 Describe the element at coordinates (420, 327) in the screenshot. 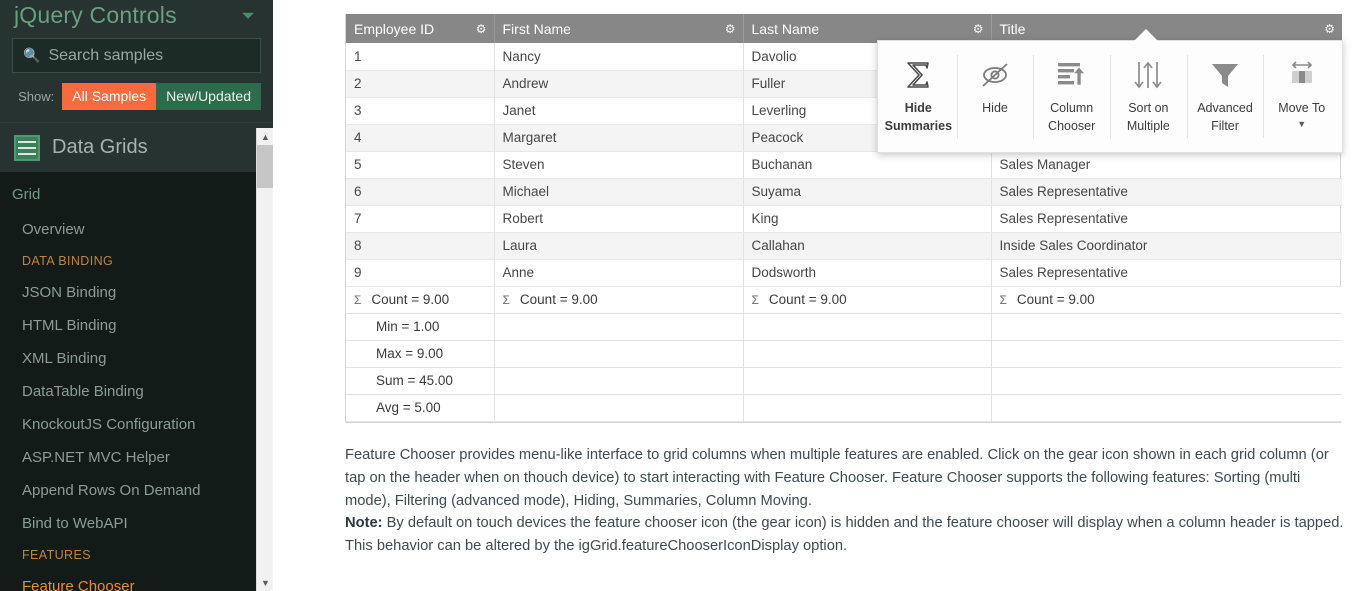

I see `summary-cell-employee-id: Min = 1.00` at that location.